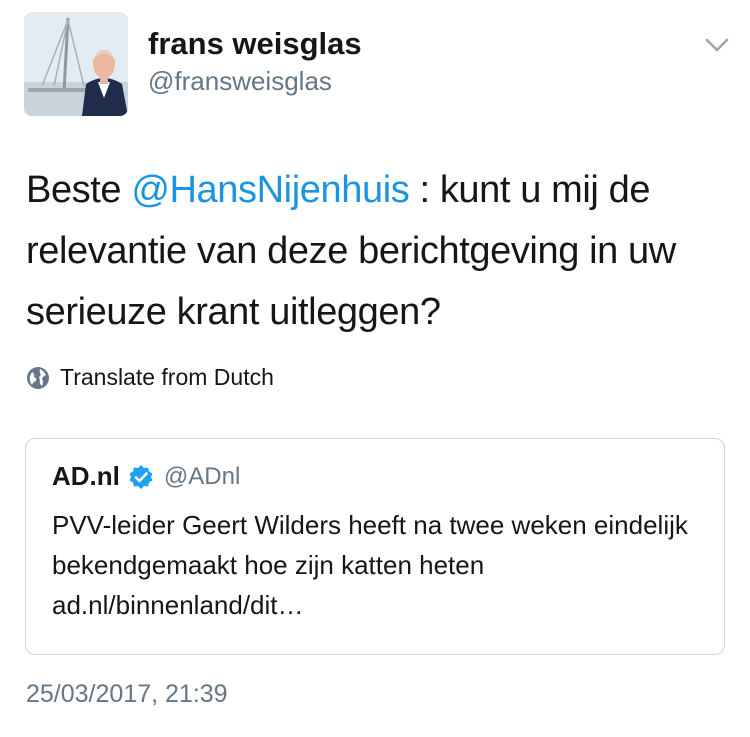 This screenshot has height=737, width=750. I want to click on quoted-author-name: AD.nl, so click(86, 476).